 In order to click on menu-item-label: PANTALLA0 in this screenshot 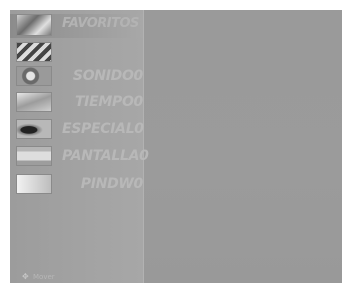, I will do `click(105, 156)`.